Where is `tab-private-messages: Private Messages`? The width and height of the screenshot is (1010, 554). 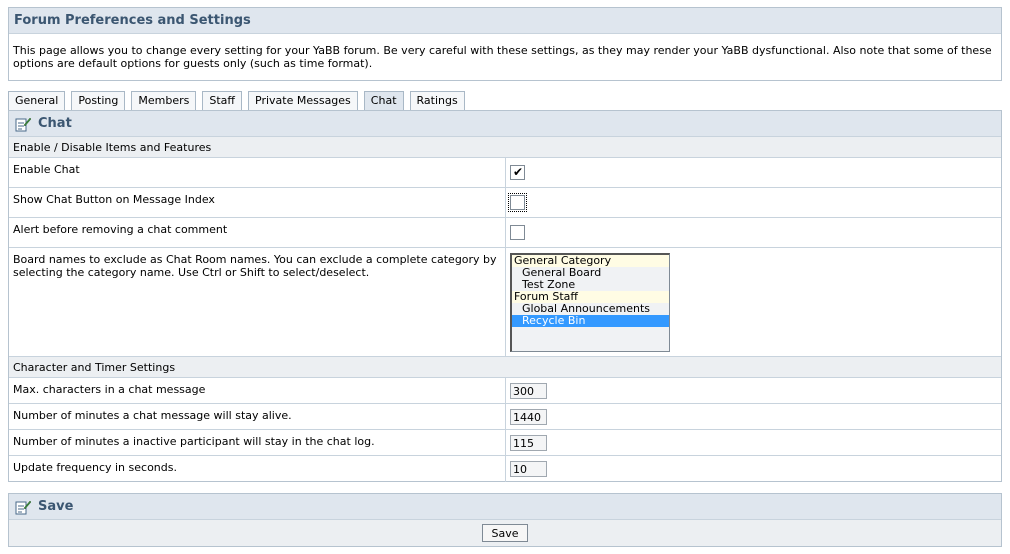
tab-private-messages: Private Messages is located at coordinates (303, 100).